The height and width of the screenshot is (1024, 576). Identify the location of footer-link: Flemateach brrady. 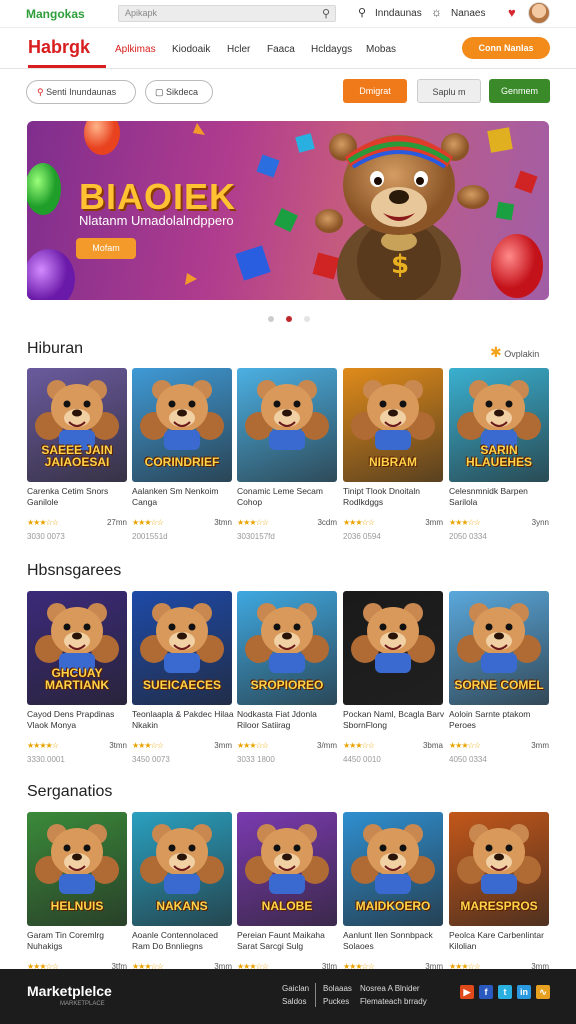
(393, 1001).